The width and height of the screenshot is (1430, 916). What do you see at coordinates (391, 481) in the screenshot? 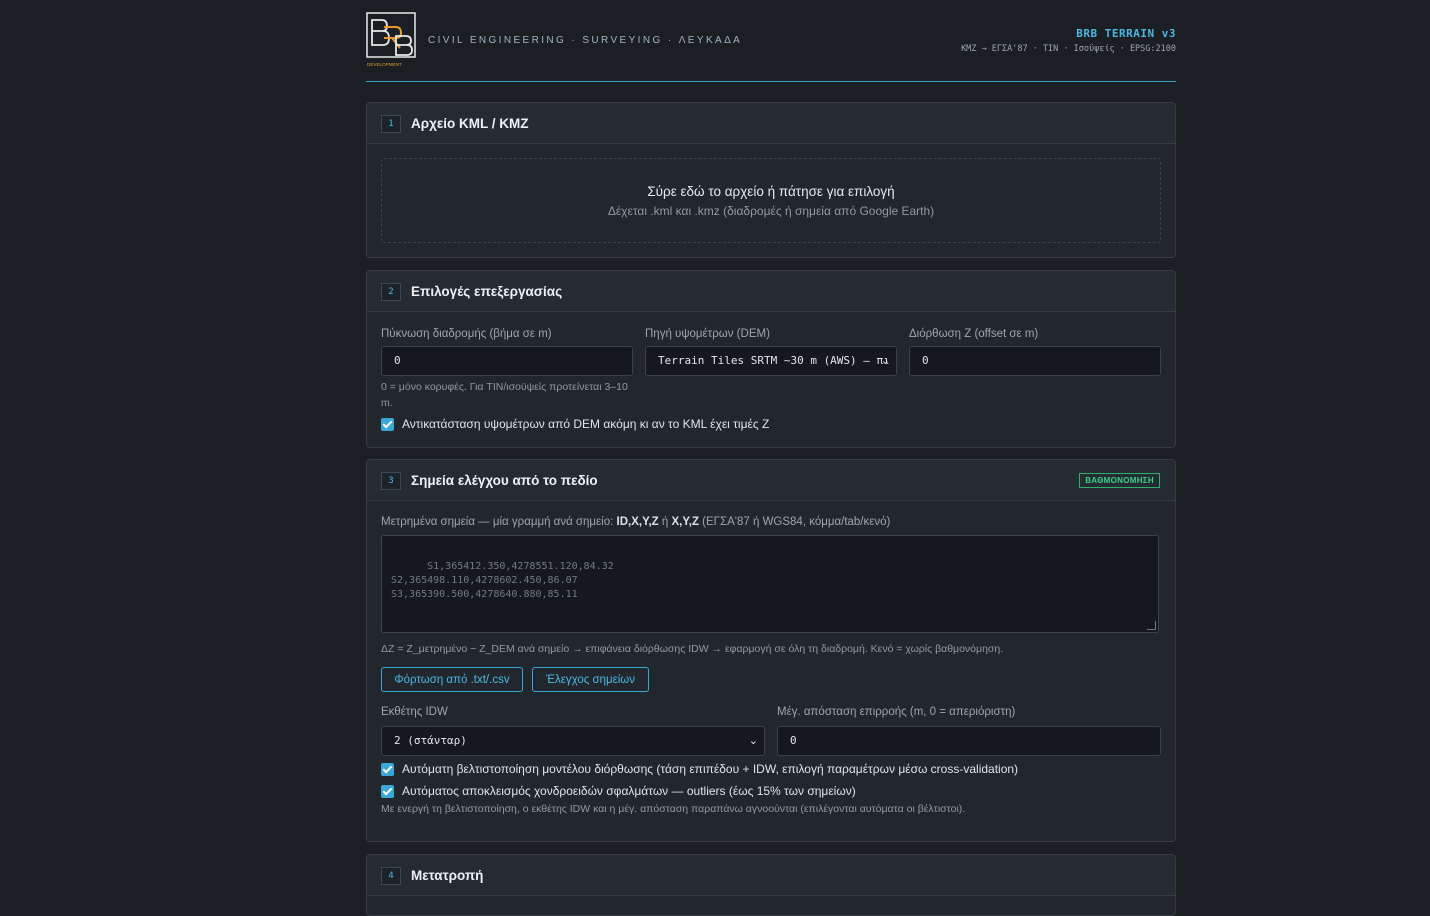
I see `step-number: 3` at bounding box center [391, 481].